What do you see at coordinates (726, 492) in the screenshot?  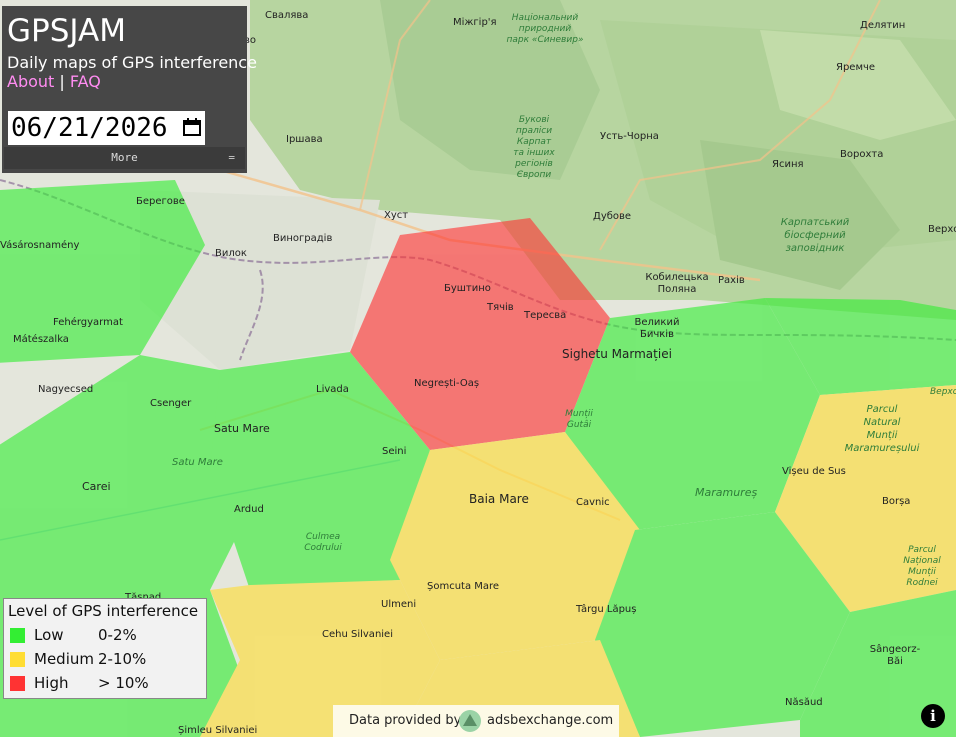 I see `place-label: Maramureș` at bounding box center [726, 492].